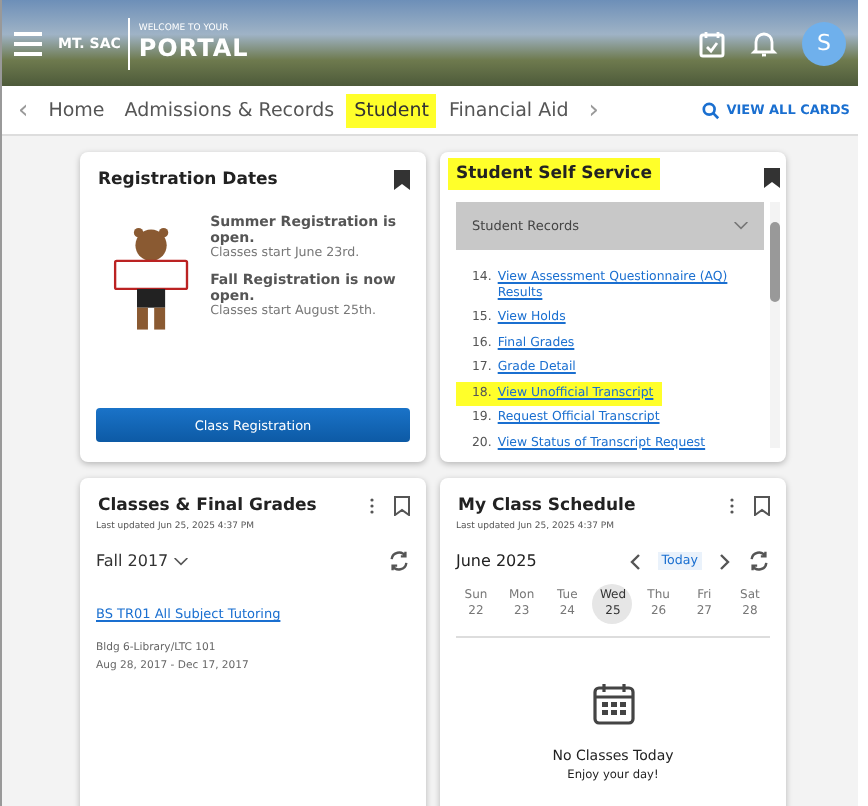  What do you see at coordinates (711, 110) in the screenshot?
I see `search-icon` at bounding box center [711, 110].